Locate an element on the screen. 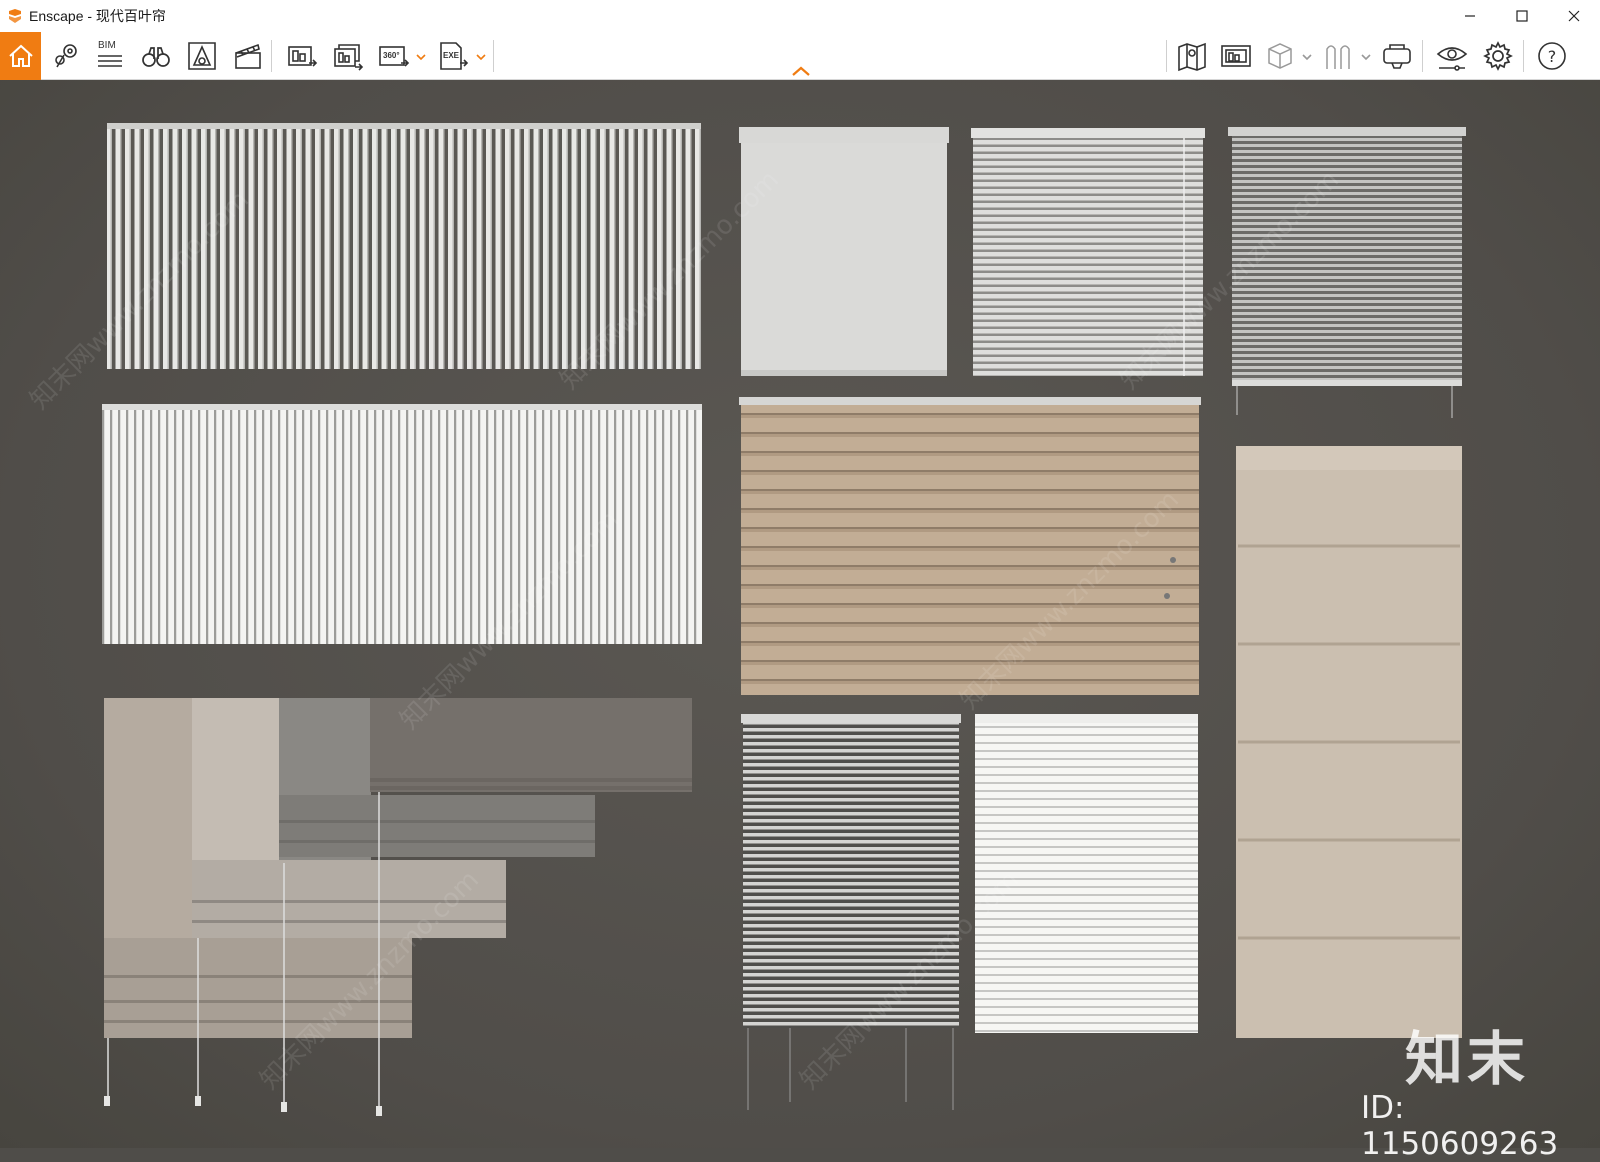 The height and width of the screenshot is (1162, 1600). map-icon is located at coordinates (1192, 57).